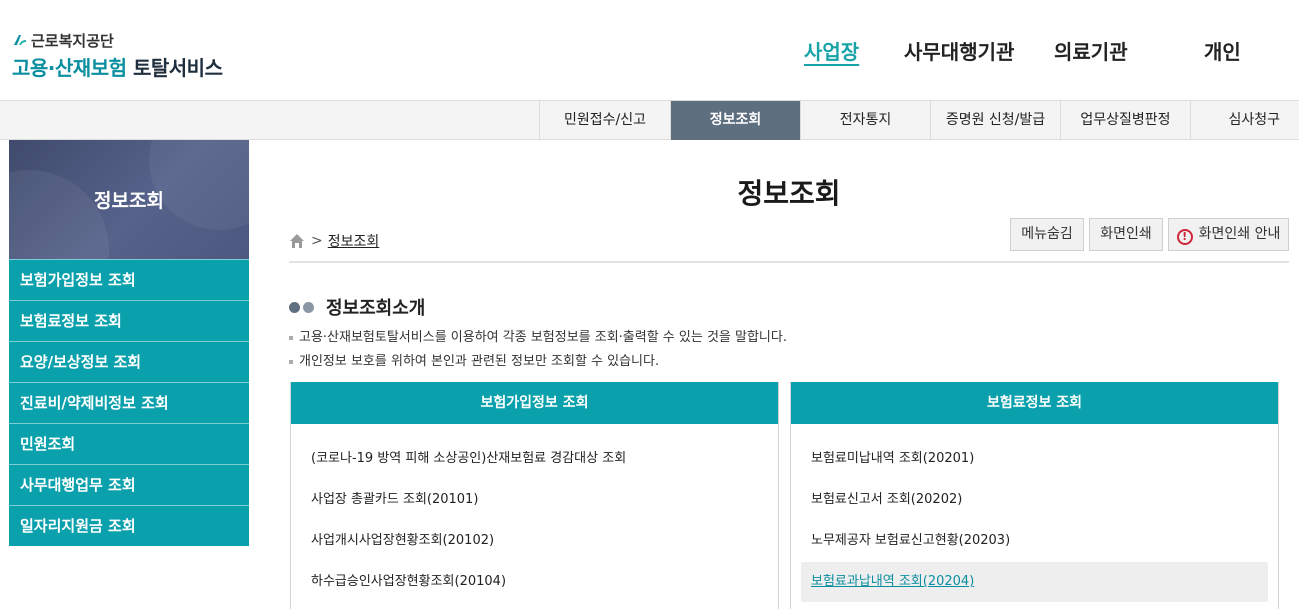 This screenshot has width=1299, height=609. I want to click on list-item: 하수급승인사업장현황조회(20104), so click(534, 582).